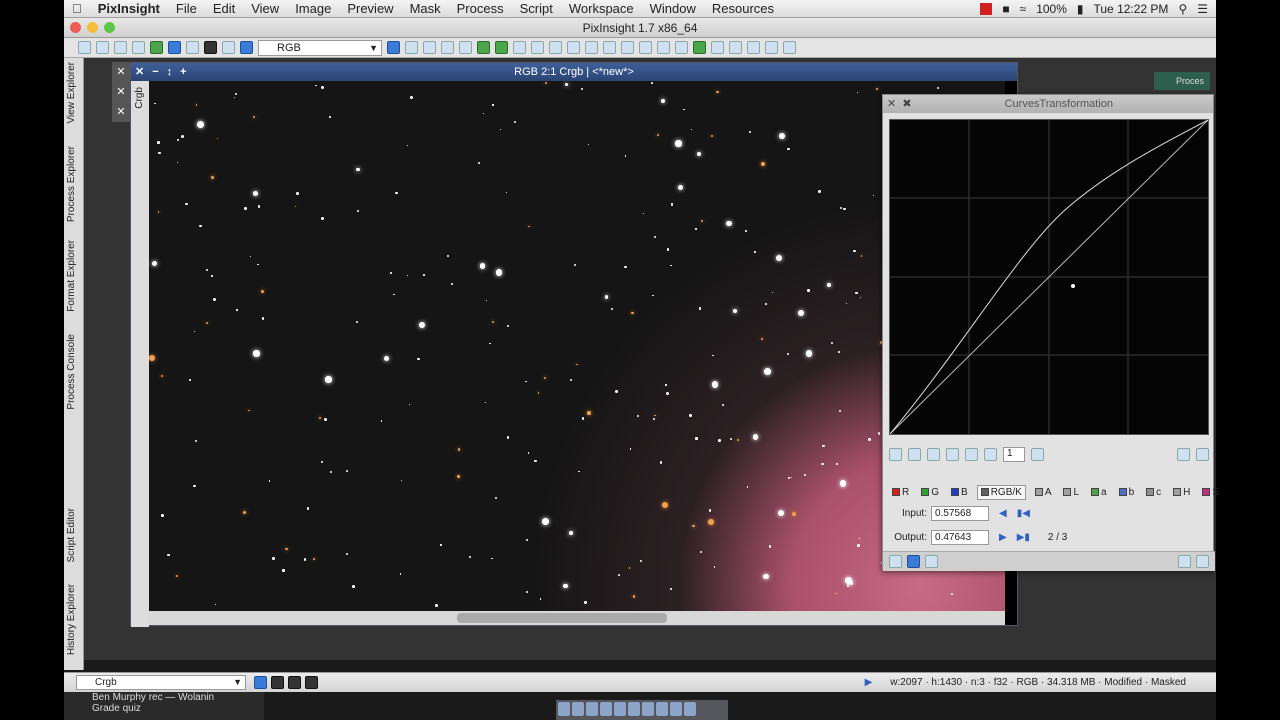 This screenshot has width=1280, height=720. What do you see at coordinates (447, 47) in the screenshot?
I see `zoom-2-icon` at bounding box center [447, 47].